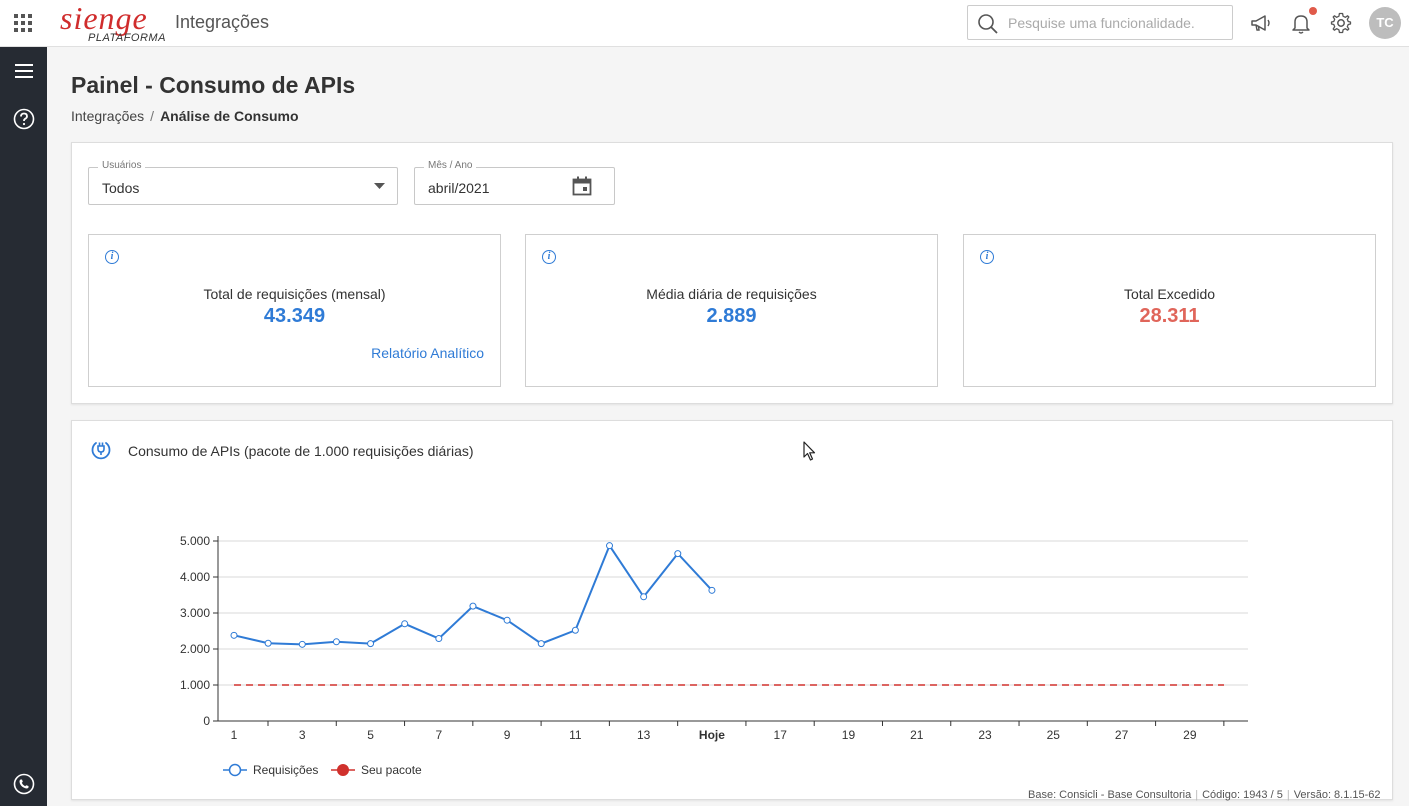 The height and width of the screenshot is (806, 1409). I want to click on x-tick-label: 21, so click(917, 735).